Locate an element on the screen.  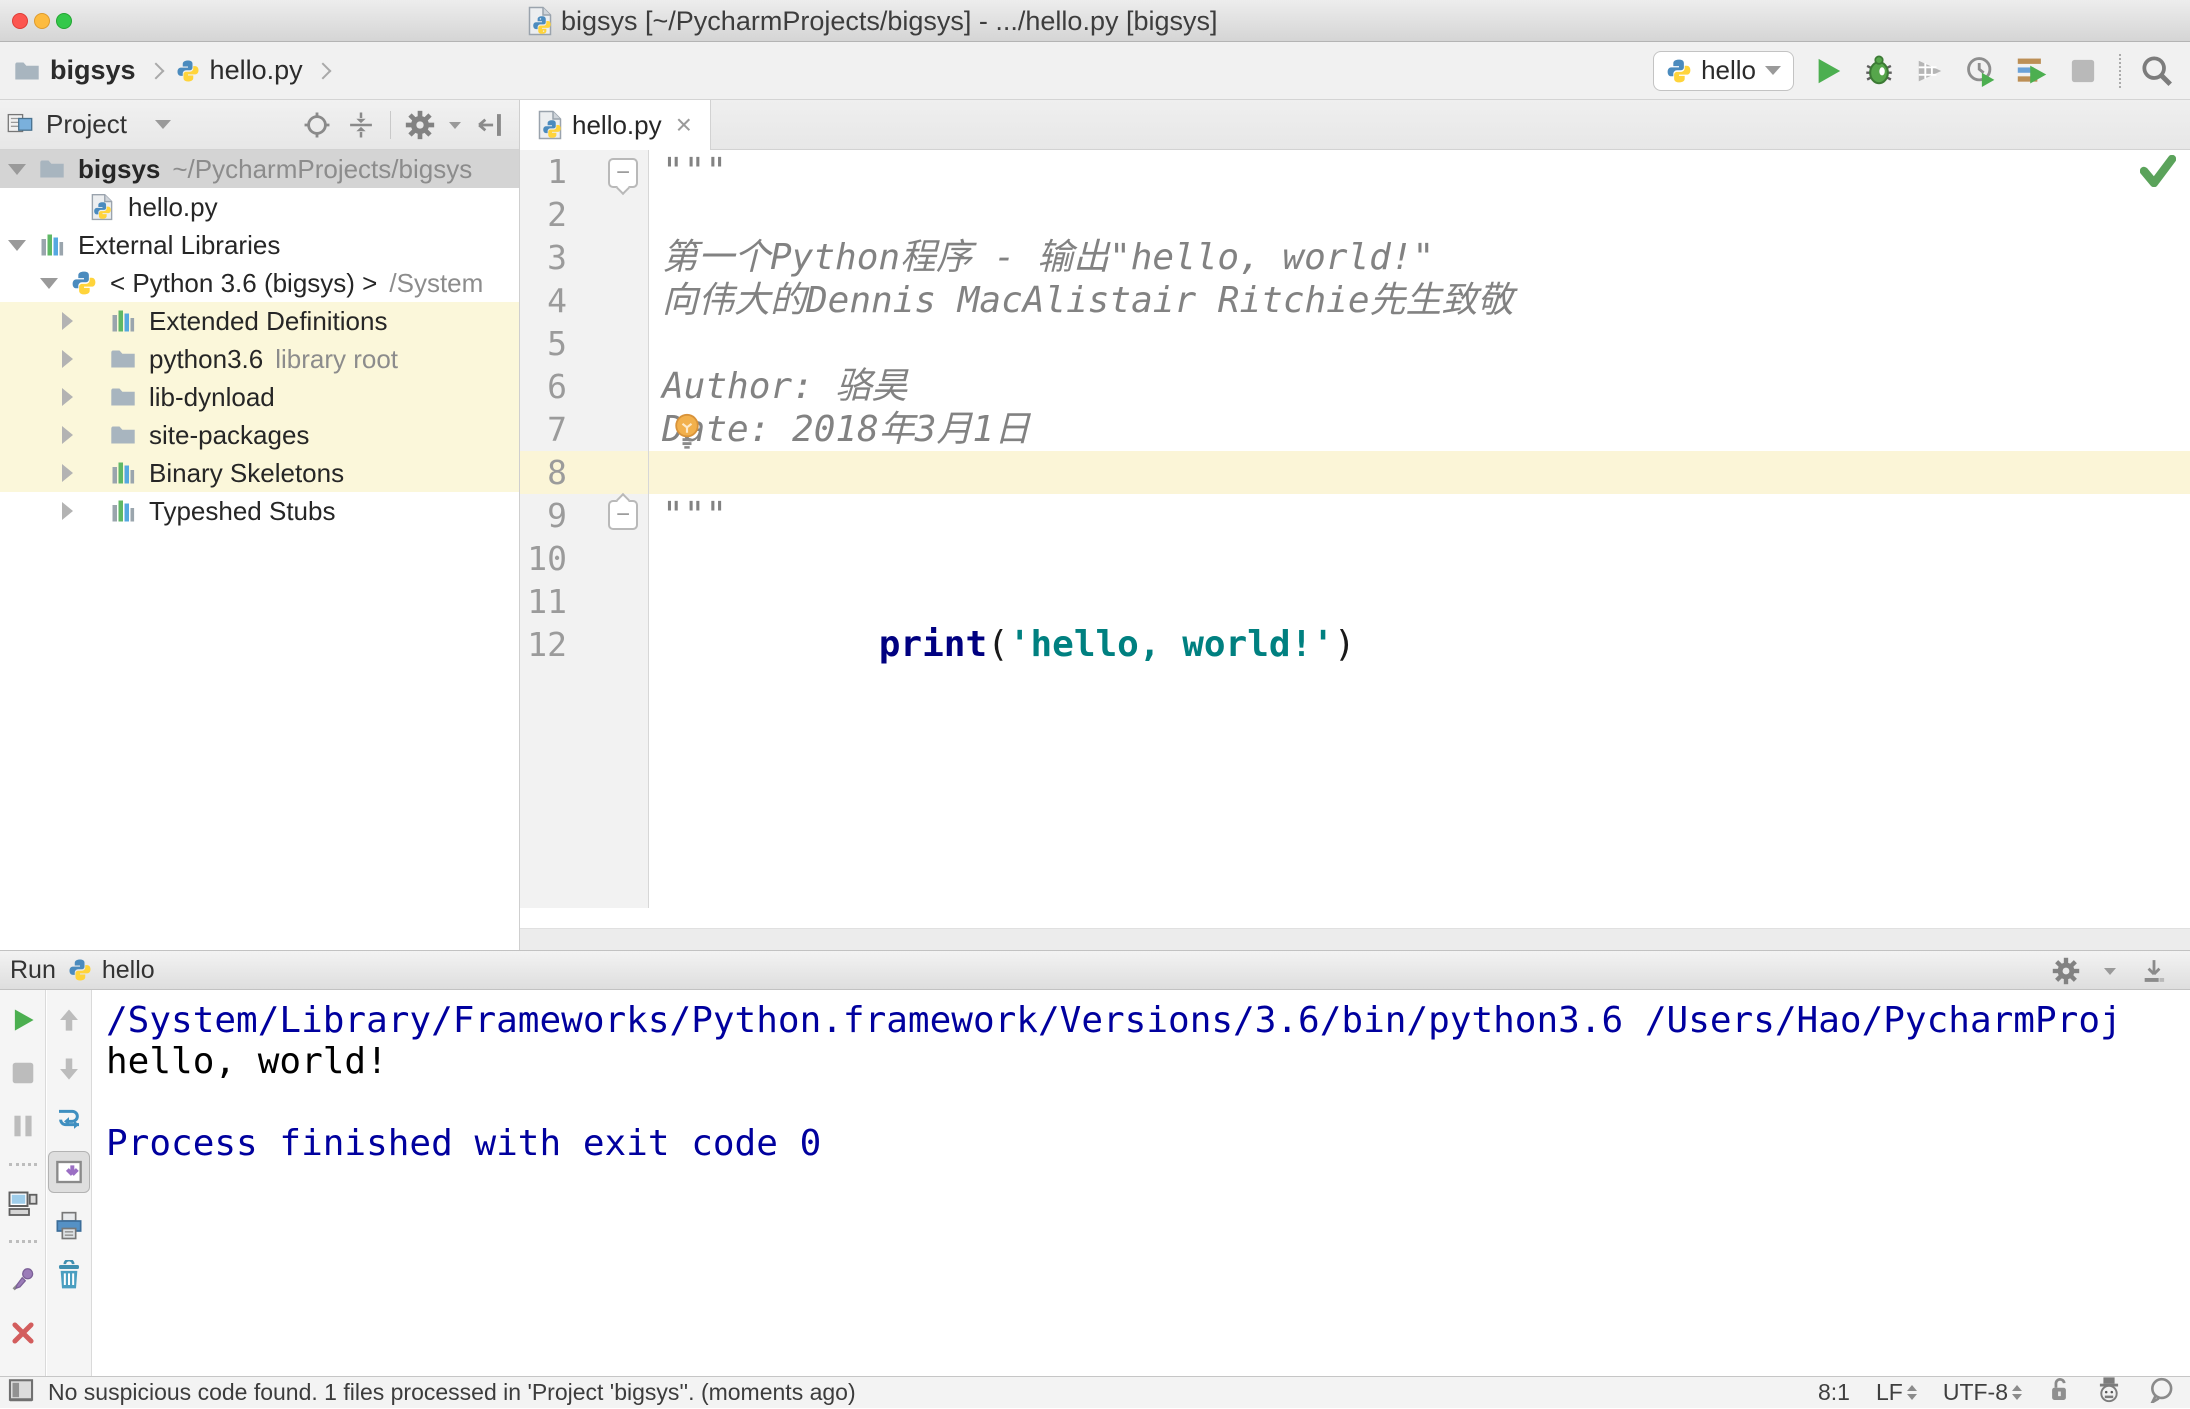
print-statement-line: print('hello, world!') is located at coordinates (1088, 622).